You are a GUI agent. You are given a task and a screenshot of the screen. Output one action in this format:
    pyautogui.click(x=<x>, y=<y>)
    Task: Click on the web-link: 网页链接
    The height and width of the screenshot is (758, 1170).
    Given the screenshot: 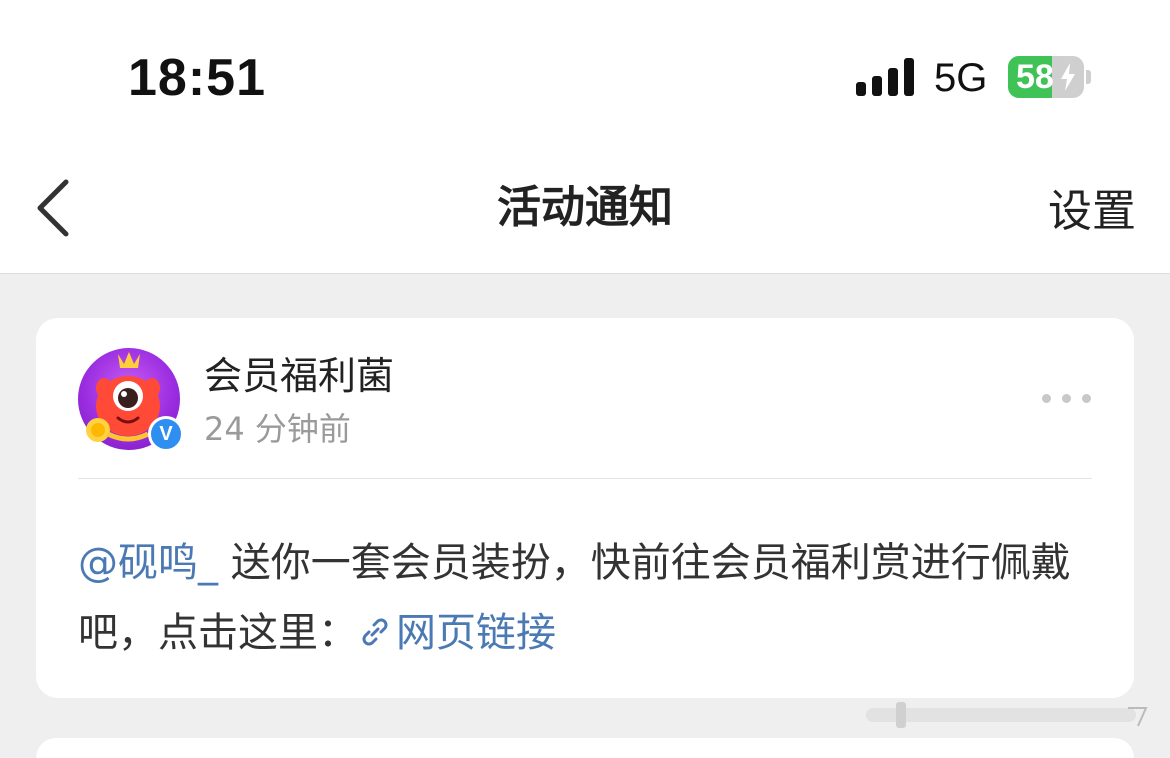 What is the action you would take?
    pyautogui.click(x=457, y=633)
    